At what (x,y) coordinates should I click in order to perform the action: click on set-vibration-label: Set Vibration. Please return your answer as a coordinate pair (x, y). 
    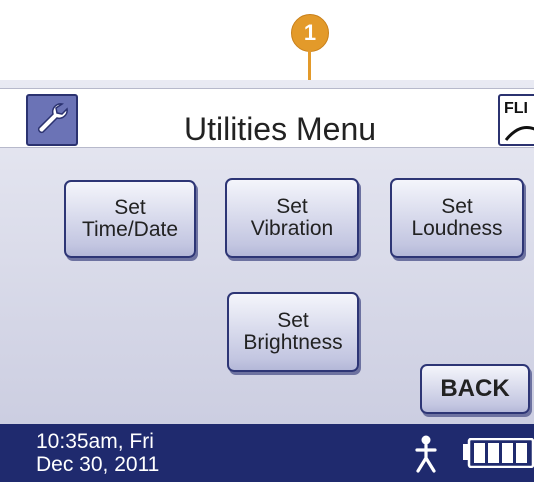
    Looking at the image, I should click on (292, 217).